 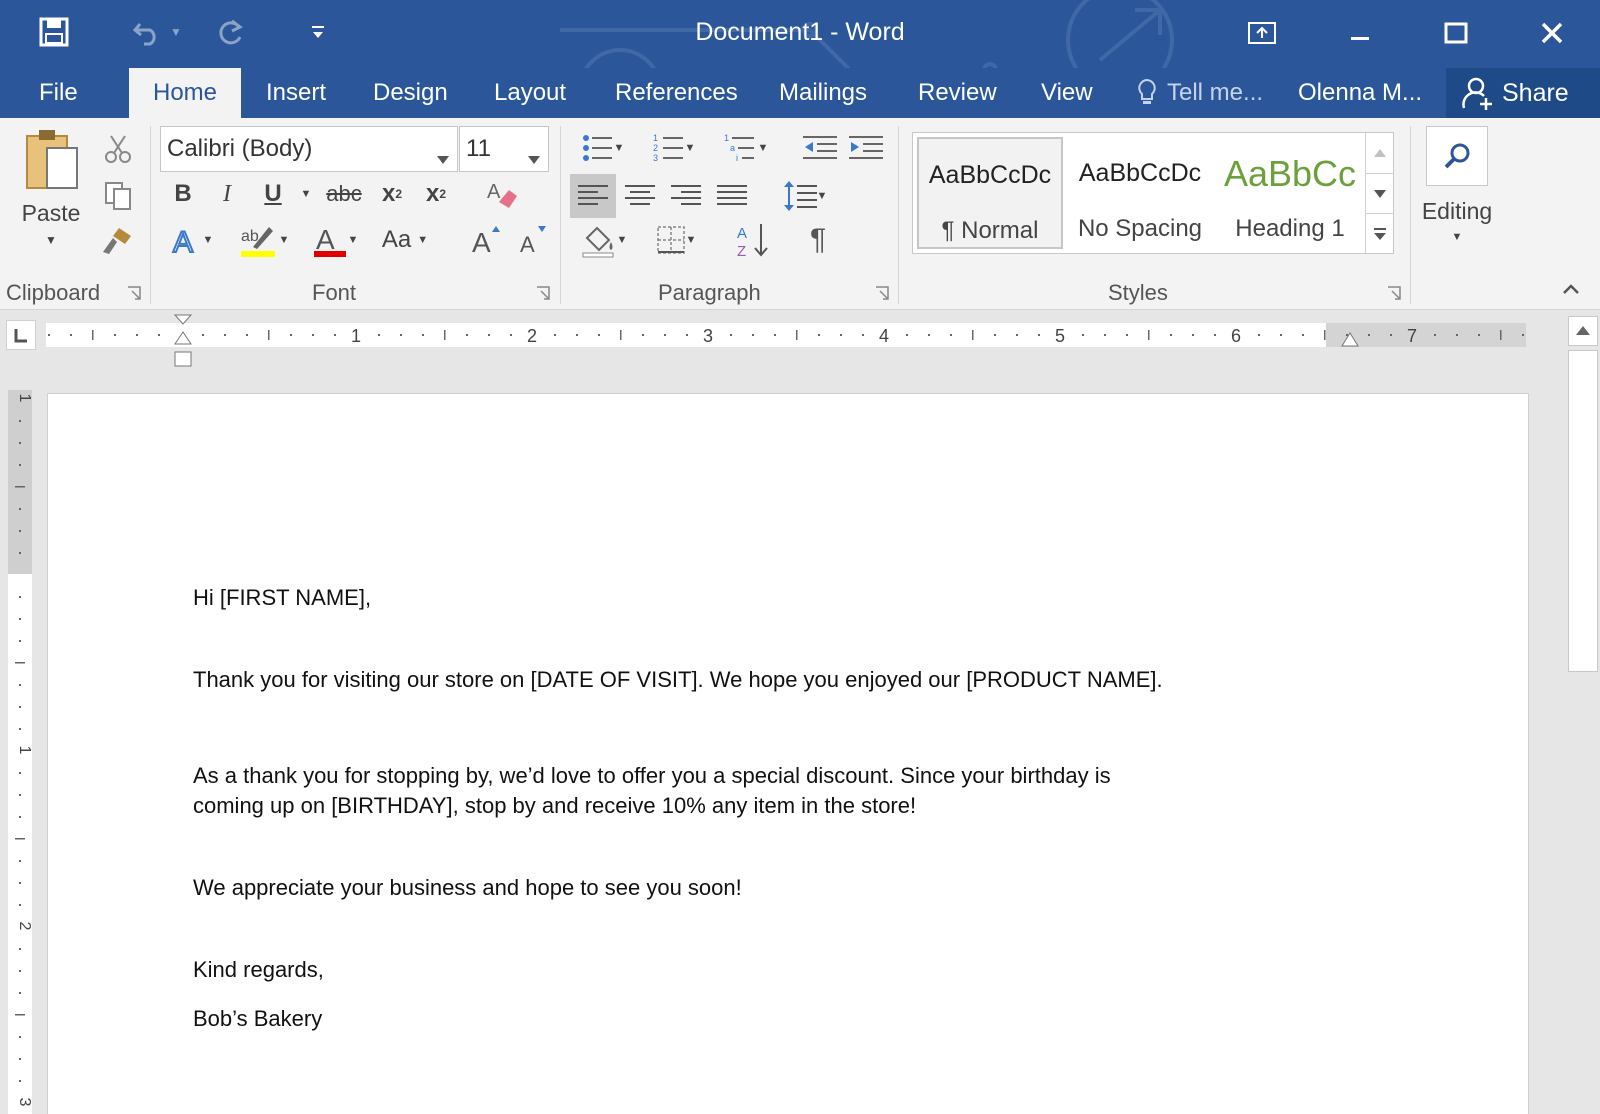 What do you see at coordinates (309, 149) in the screenshot?
I see `font-name-combo: Calibri (Body)` at bounding box center [309, 149].